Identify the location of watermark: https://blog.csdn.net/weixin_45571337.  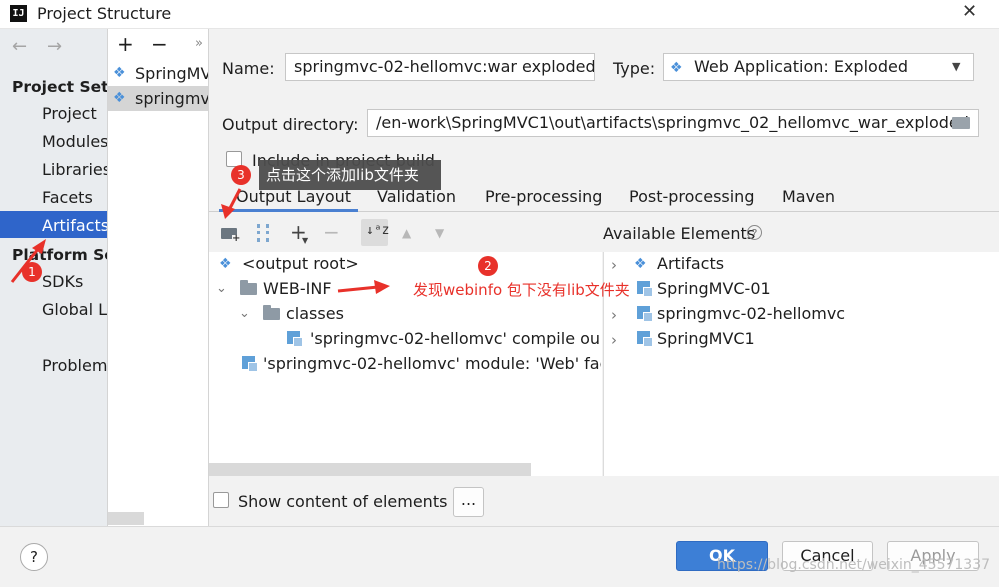
(854, 565).